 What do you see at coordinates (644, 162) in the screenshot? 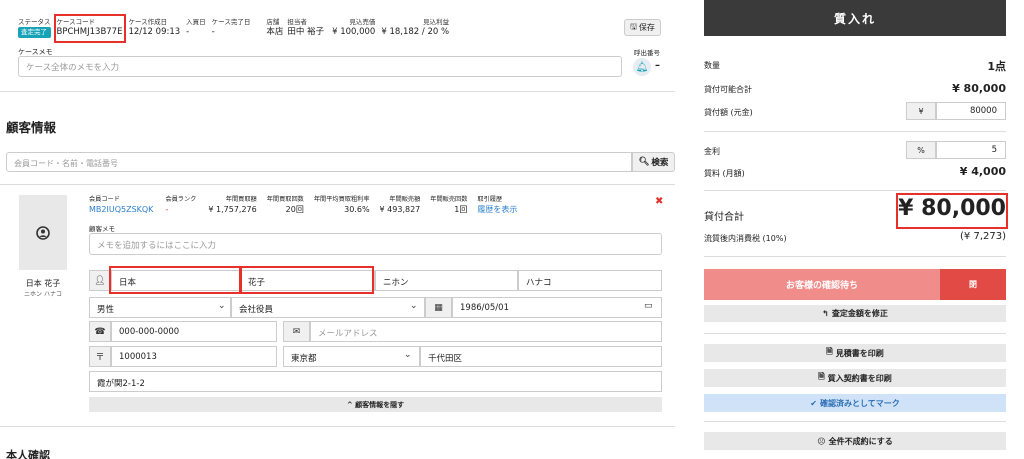
I see `search-icon: 🔍︎` at bounding box center [644, 162].